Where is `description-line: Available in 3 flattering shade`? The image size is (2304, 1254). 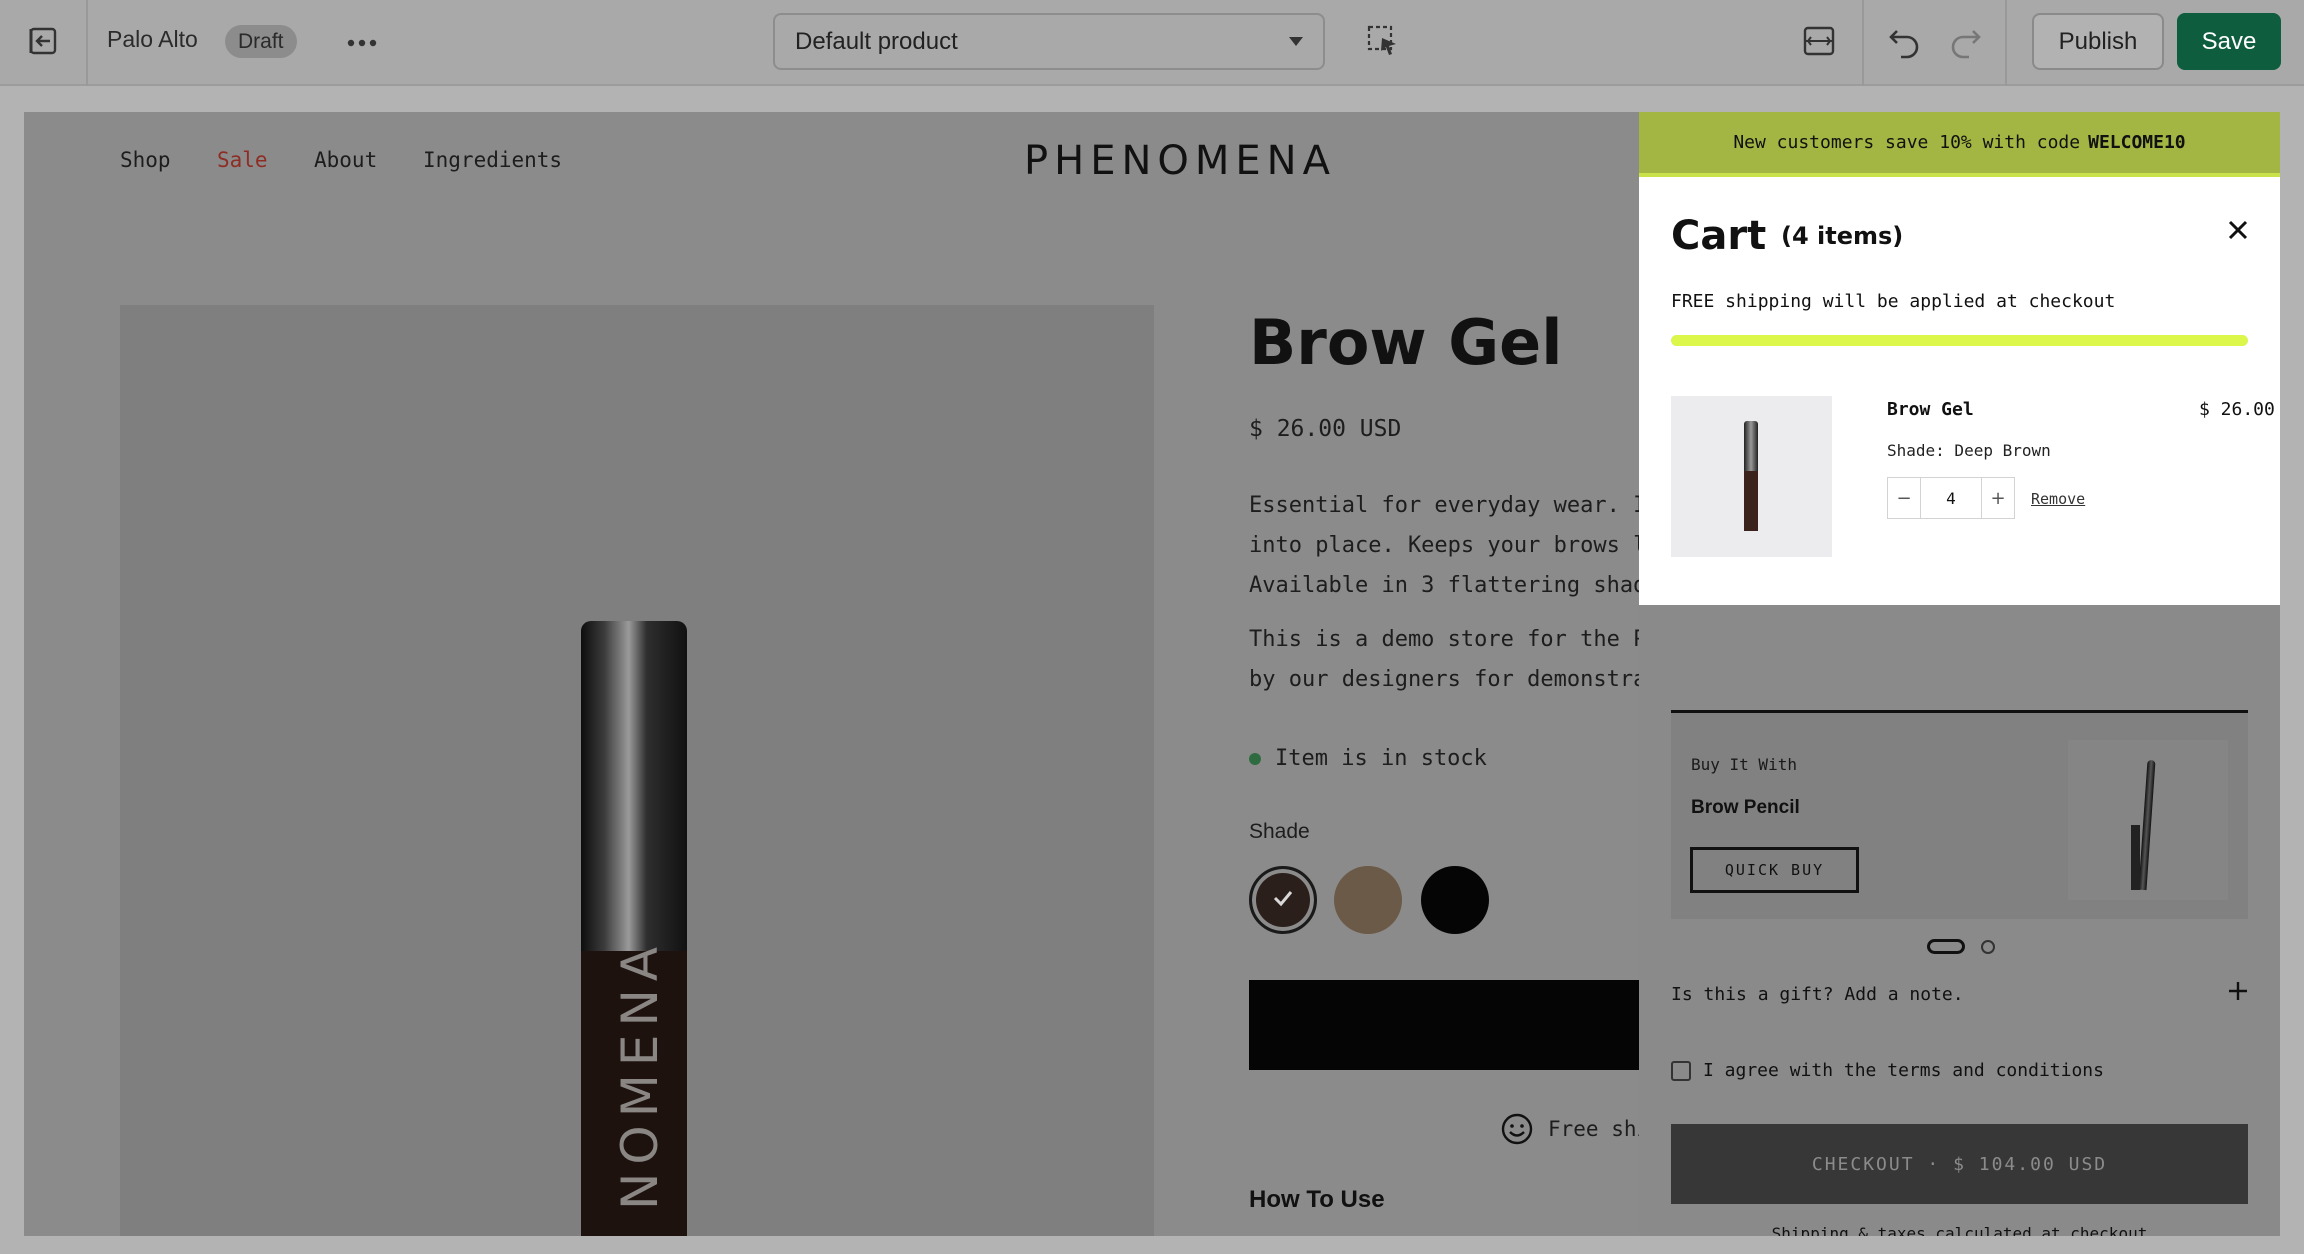
description-line: Available in 3 flattering shade is located at coordinates (1454, 585).